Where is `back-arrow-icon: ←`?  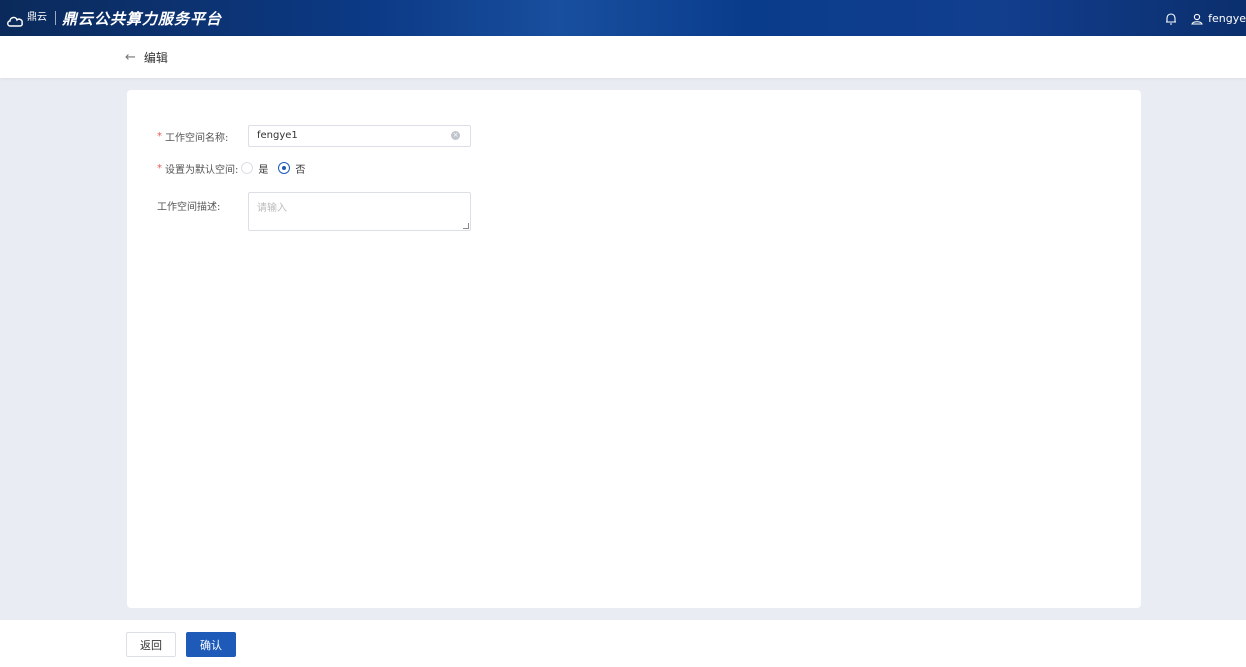 back-arrow-icon: ← is located at coordinates (130, 57).